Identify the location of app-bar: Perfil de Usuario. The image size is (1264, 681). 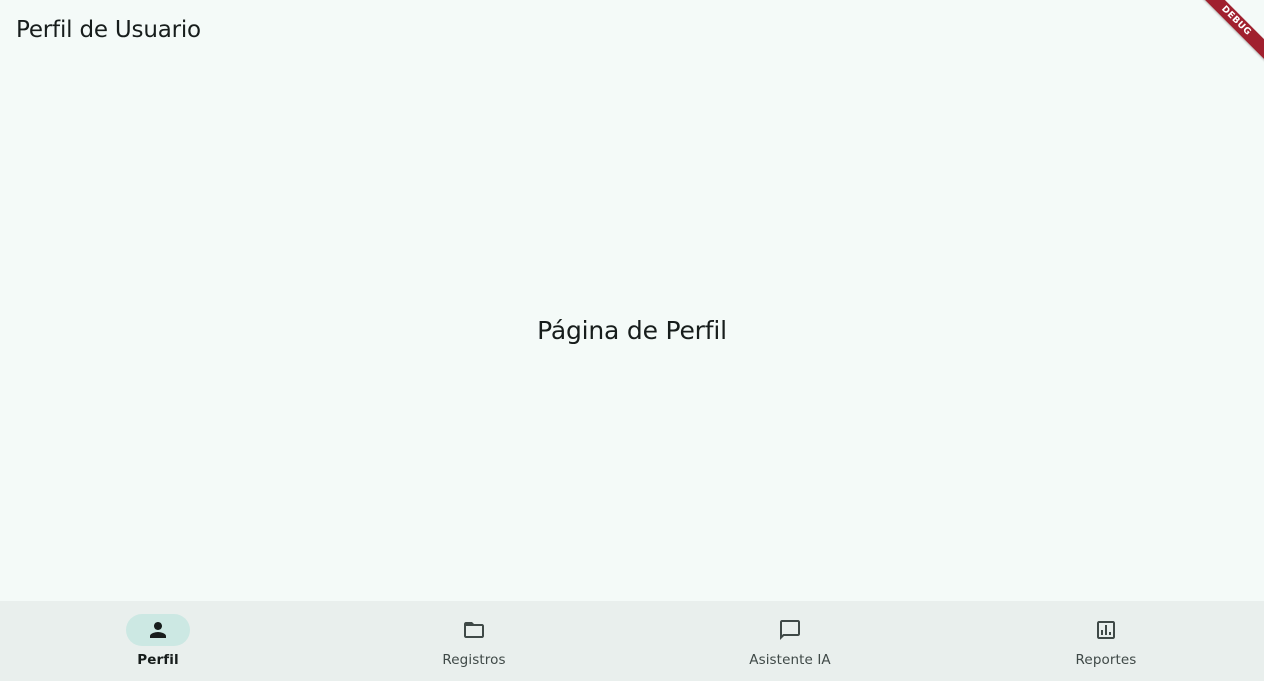
(632, 30).